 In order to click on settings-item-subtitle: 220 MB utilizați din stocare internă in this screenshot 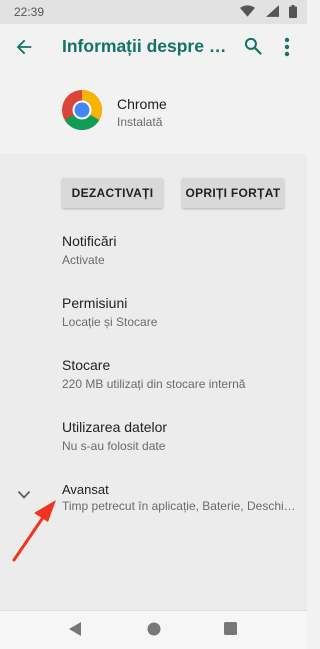, I will do `click(154, 384)`.